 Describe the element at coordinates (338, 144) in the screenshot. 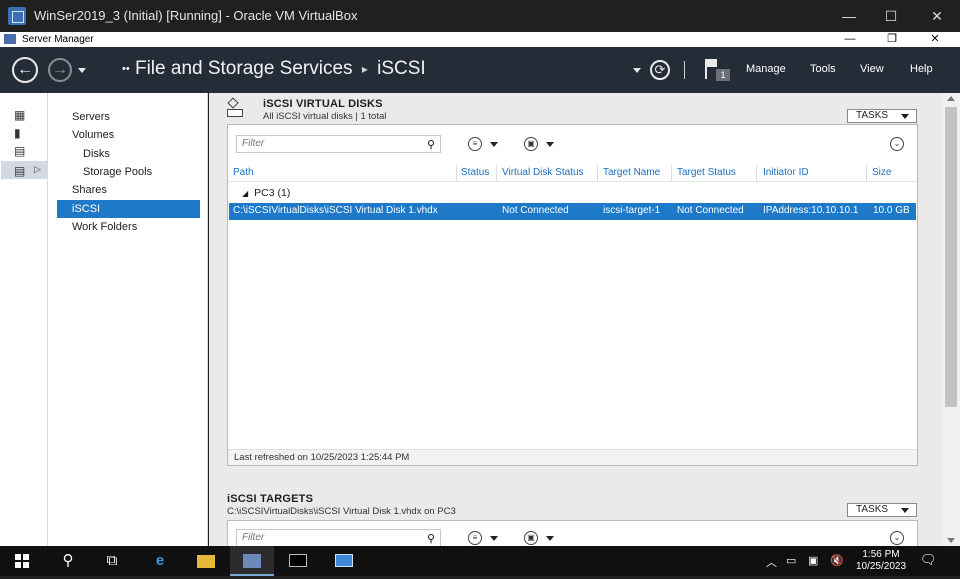

I see `virtual-disks-filter-input: Filter ⚲` at that location.